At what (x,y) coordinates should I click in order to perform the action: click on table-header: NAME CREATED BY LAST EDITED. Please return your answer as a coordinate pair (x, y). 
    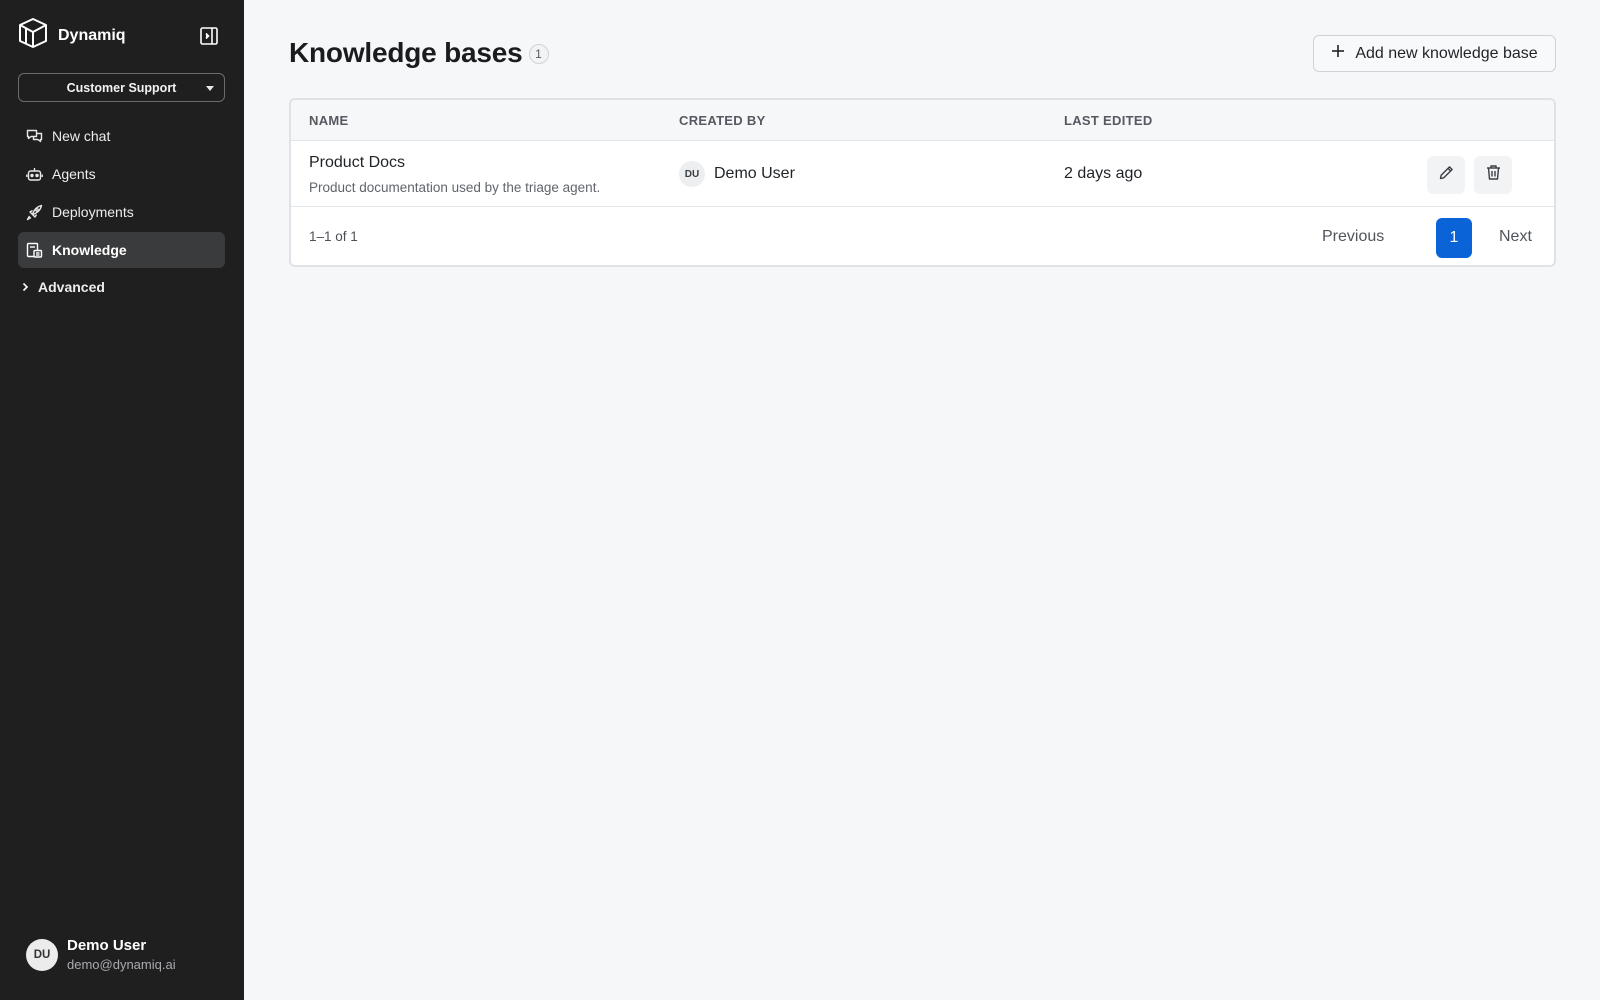
    Looking at the image, I should click on (922, 120).